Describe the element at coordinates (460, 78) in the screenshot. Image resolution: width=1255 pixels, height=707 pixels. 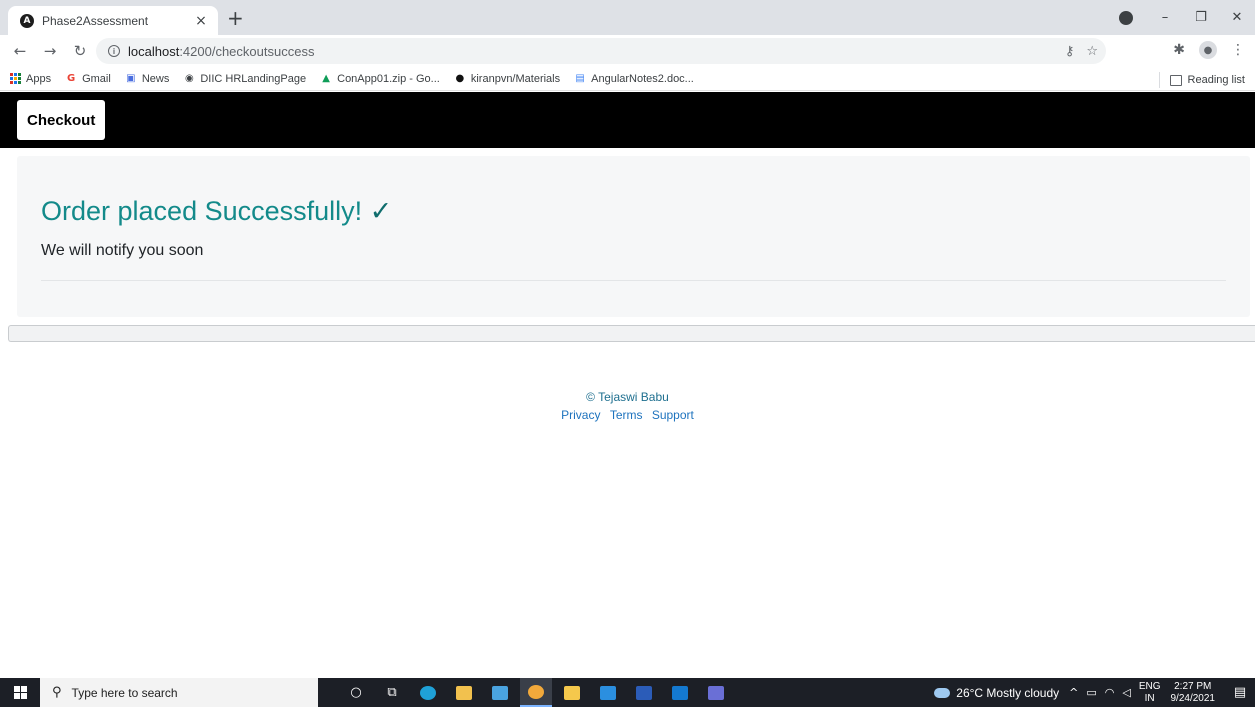
I see `github-icon: ●` at that location.